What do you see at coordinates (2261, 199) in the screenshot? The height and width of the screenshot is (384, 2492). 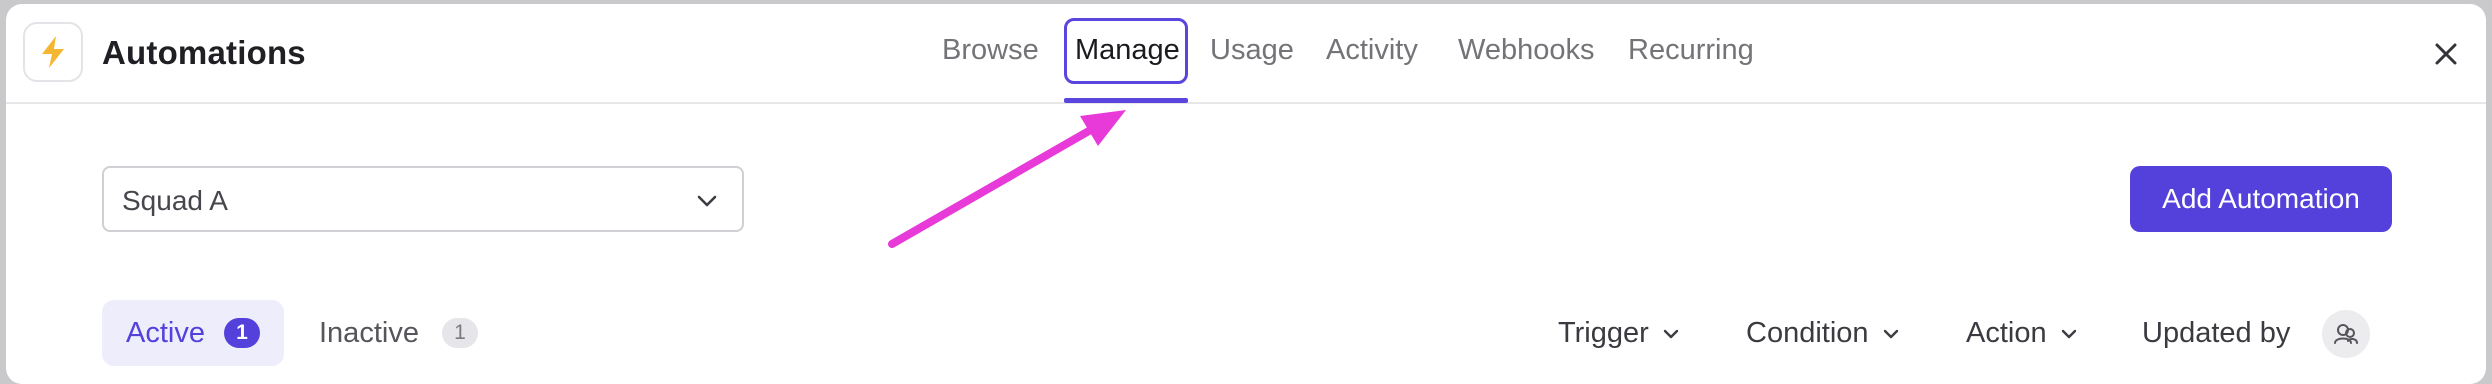 I see `add-automation-button: Add Automation` at bounding box center [2261, 199].